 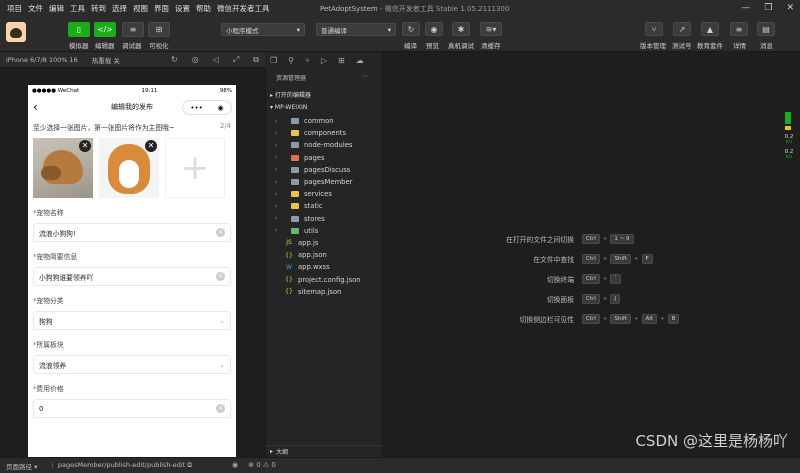 What do you see at coordinates (491, 29) in the screenshot?
I see `clear-cache-button: ≋▾` at bounding box center [491, 29].